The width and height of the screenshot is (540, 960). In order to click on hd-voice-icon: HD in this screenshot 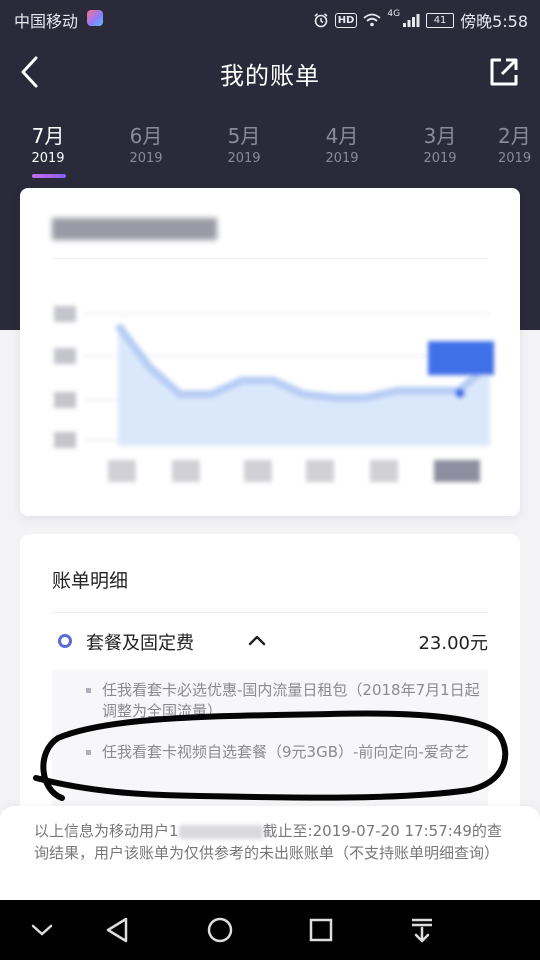, I will do `click(346, 20)`.